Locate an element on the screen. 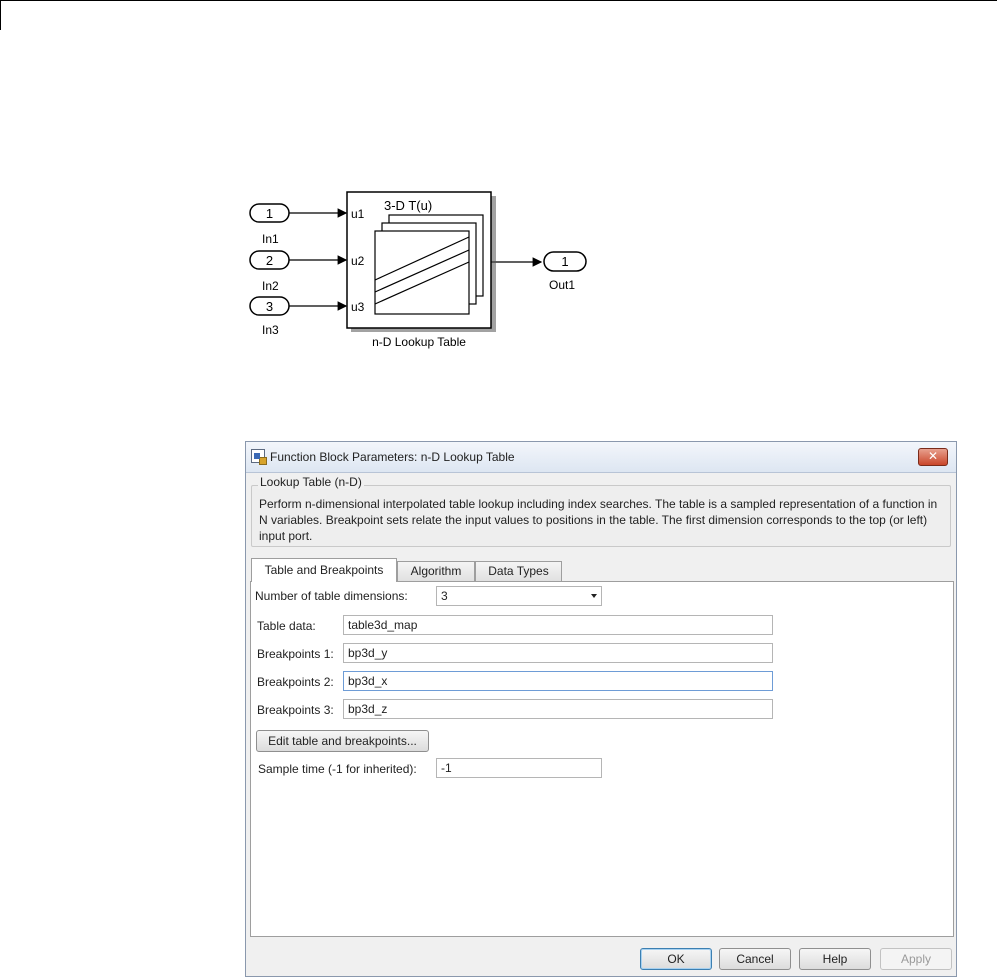 The width and height of the screenshot is (997, 979). simulink-block-icon is located at coordinates (259, 457).